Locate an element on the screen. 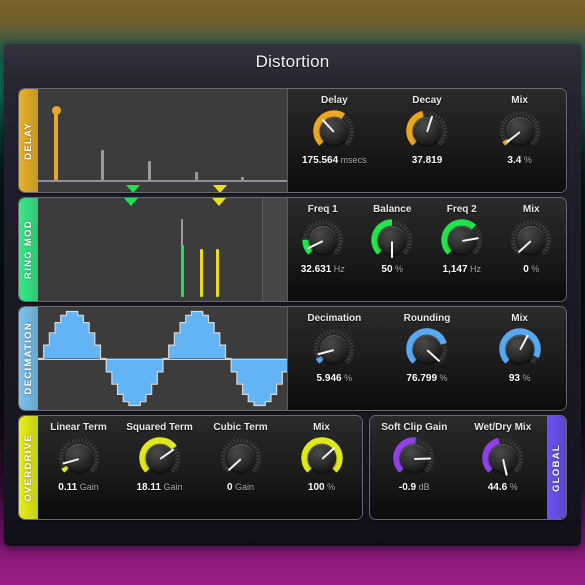 The image size is (585, 585). knob-value: 37.819 is located at coordinates (427, 160).